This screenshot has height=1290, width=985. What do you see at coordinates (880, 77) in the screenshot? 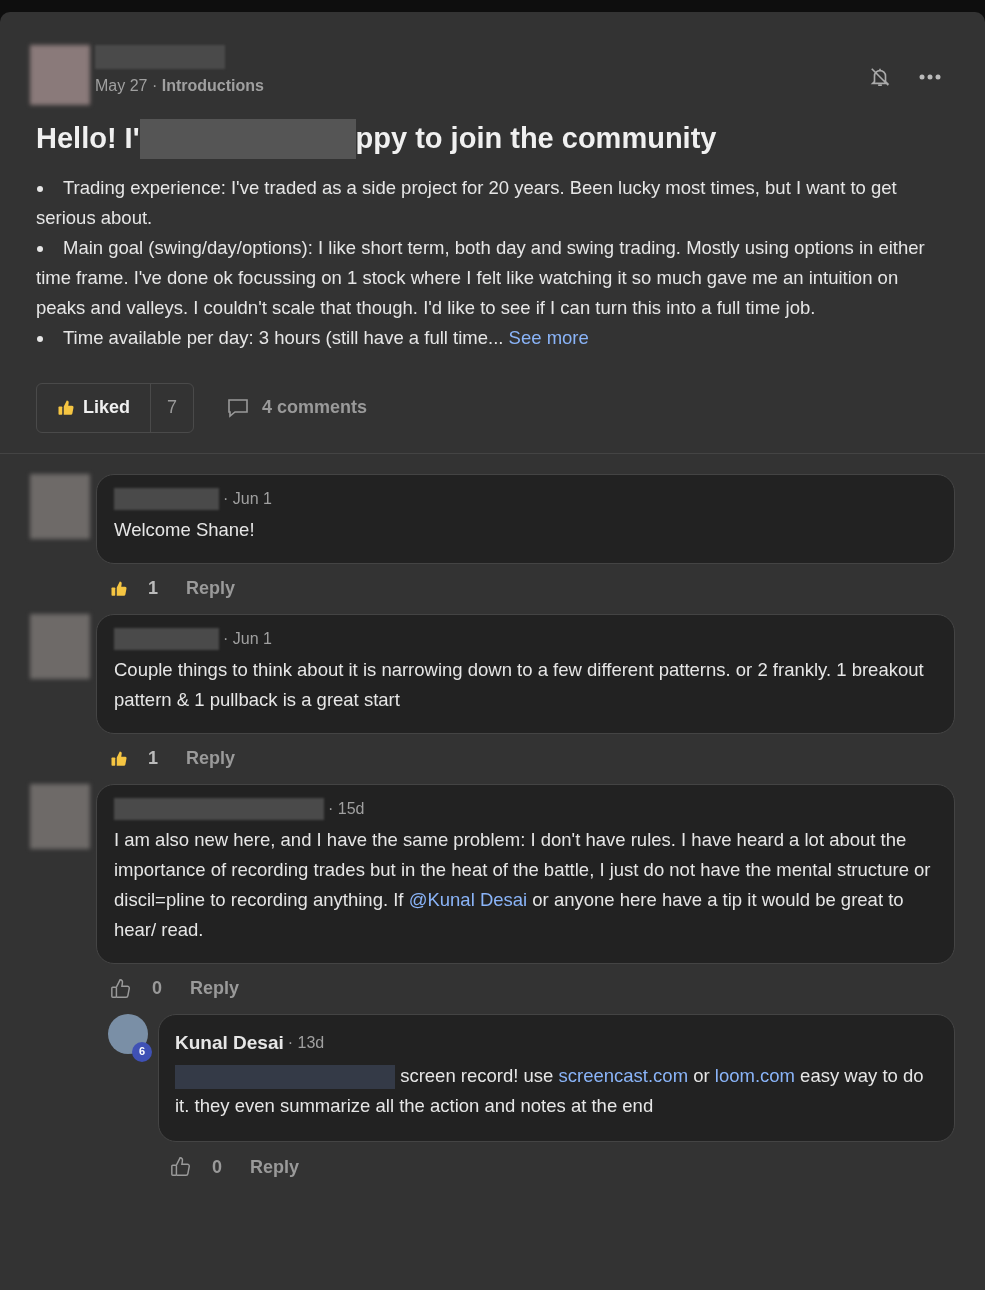
I see `bell-off-icon` at bounding box center [880, 77].